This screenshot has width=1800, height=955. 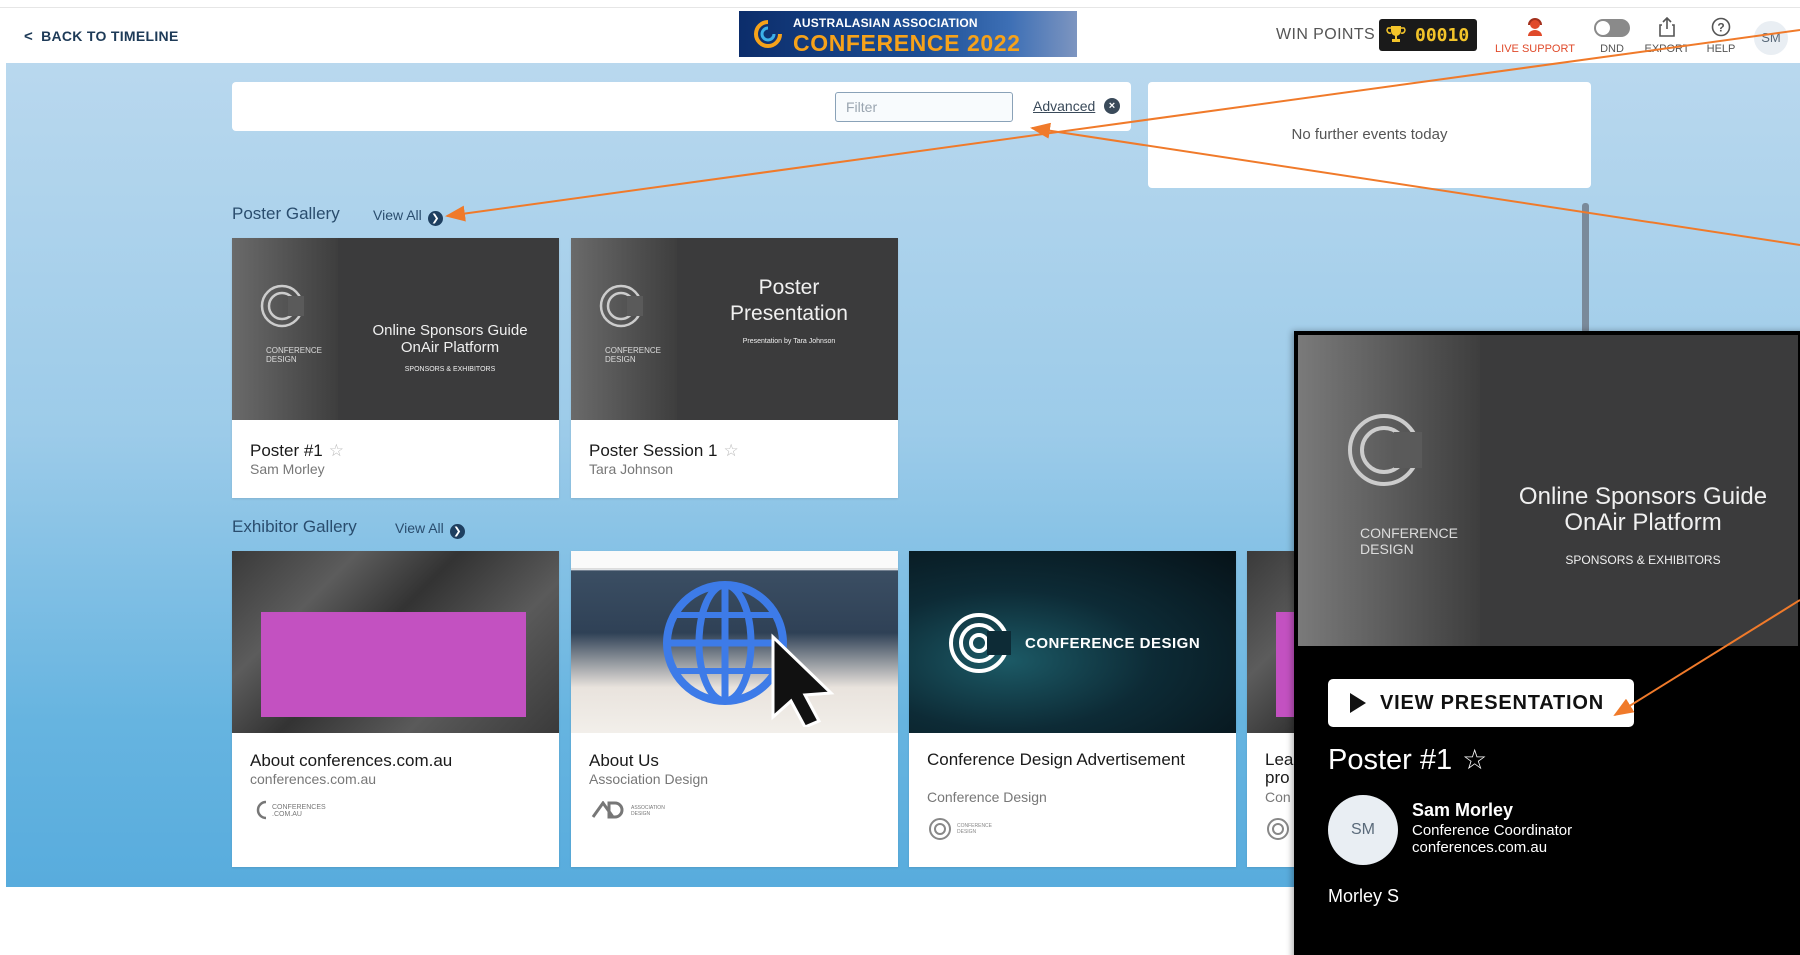 What do you see at coordinates (1667, 26) in the screenshot?
I see `share-icon` at bounding box center [1667, 26].